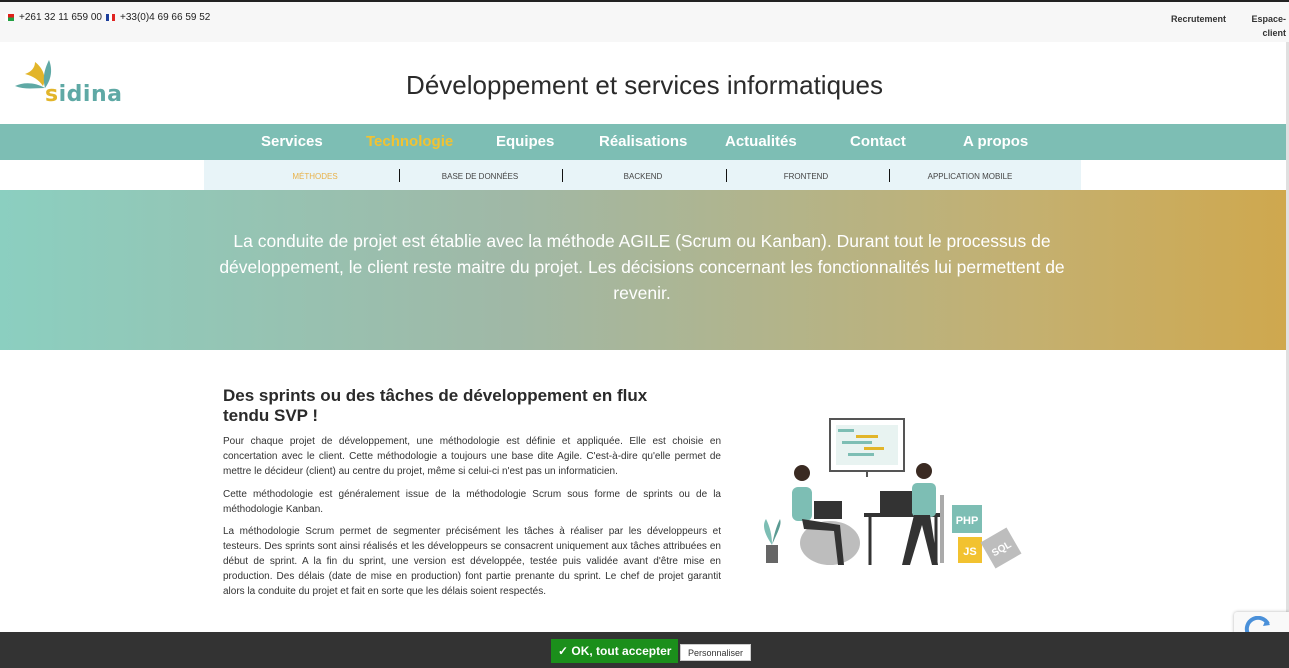 Image resolution: width=1289 pixels, height=668 pixels. Describe the element at coordinates (716, 652) in the screenshot. I see `customize-cookies-button: Personnaliser` at that location.